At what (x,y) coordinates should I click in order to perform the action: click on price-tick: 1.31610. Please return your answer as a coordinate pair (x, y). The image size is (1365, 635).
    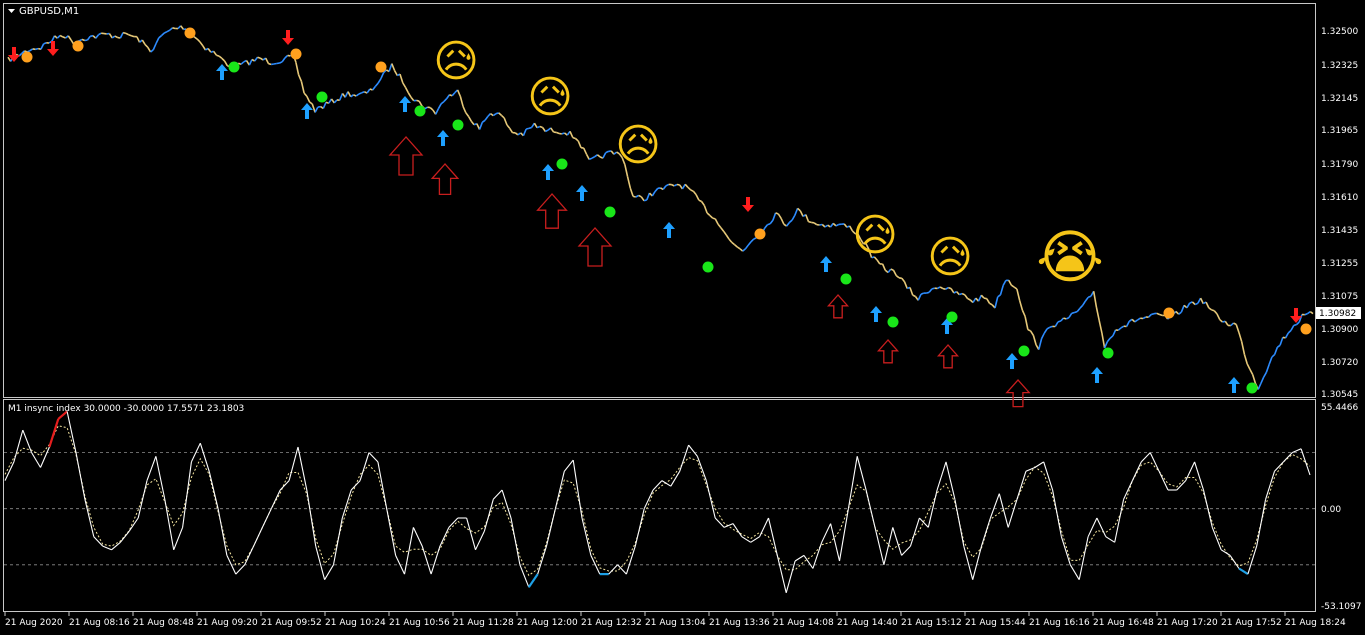
    Looking at the image, I should click on (1339, 198).